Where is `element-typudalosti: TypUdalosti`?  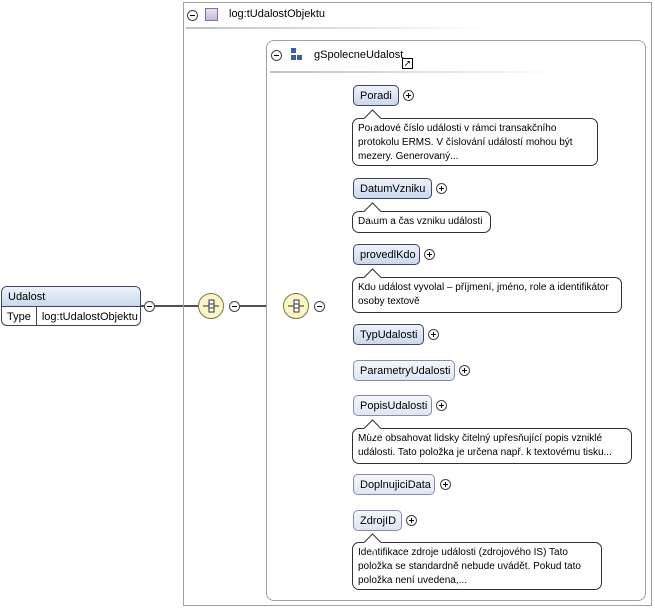
element-typudalosti: TypUdalosti is located at coordinates (388, 334).